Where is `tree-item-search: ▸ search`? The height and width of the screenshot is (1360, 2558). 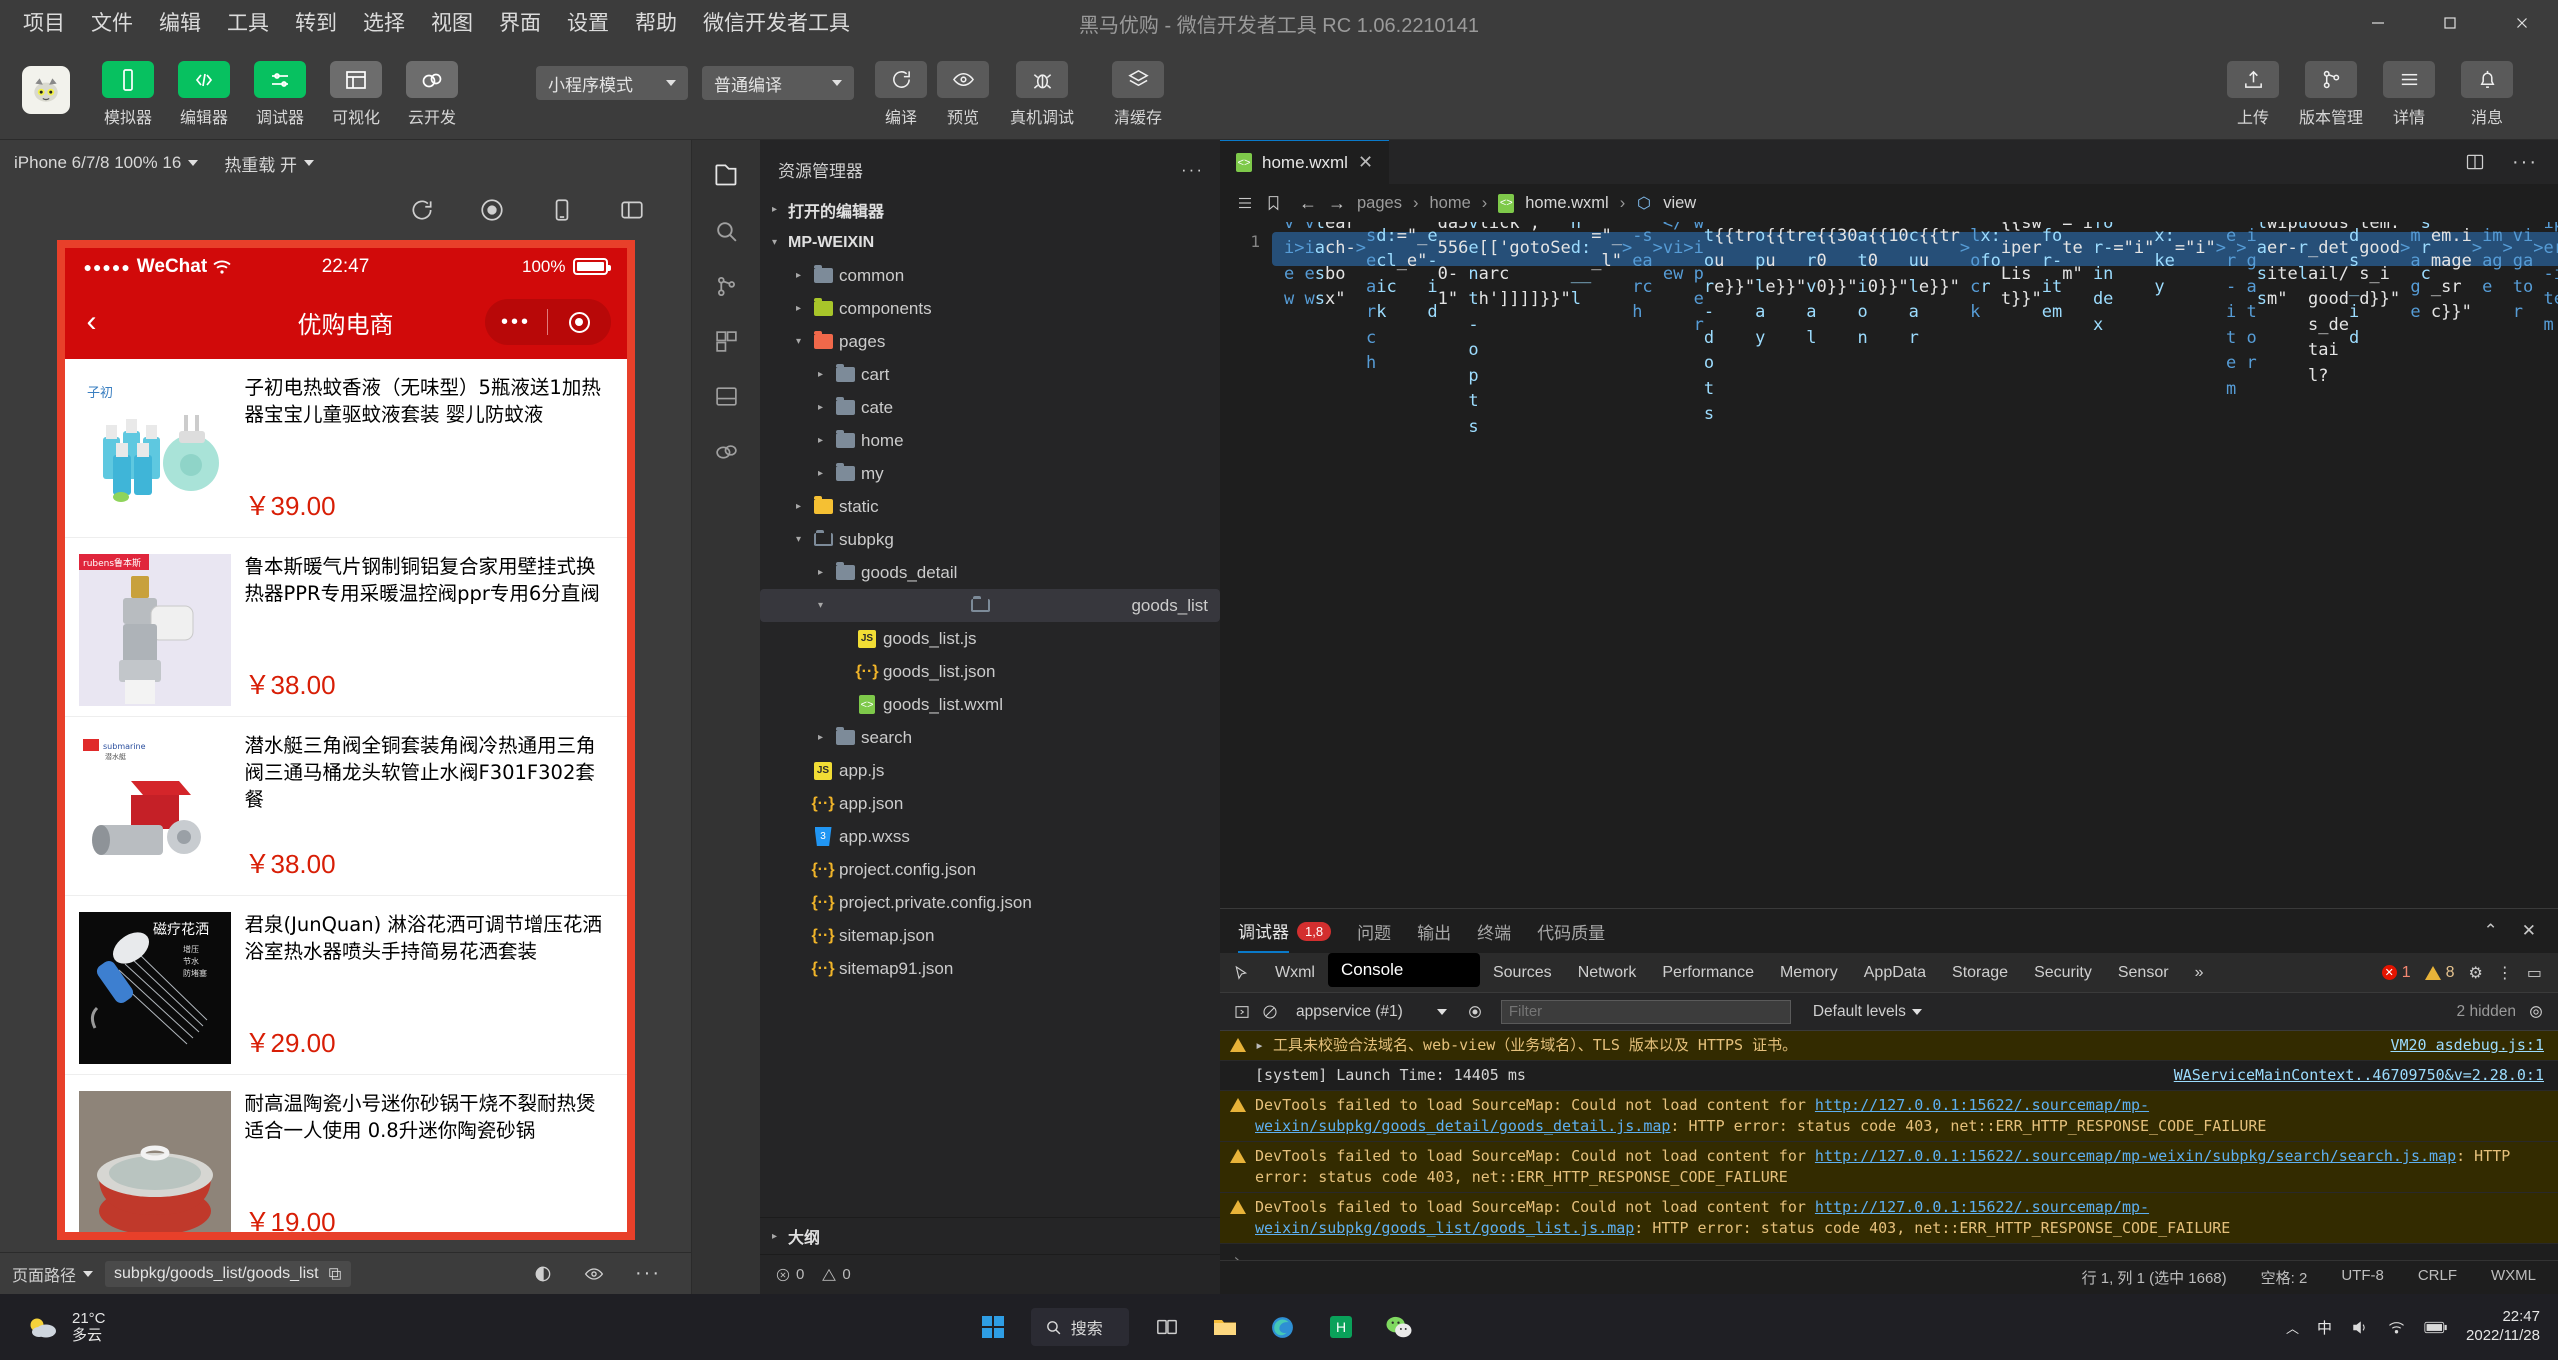 tree-item-search: ▸ search is located at coordinates (990, 737).